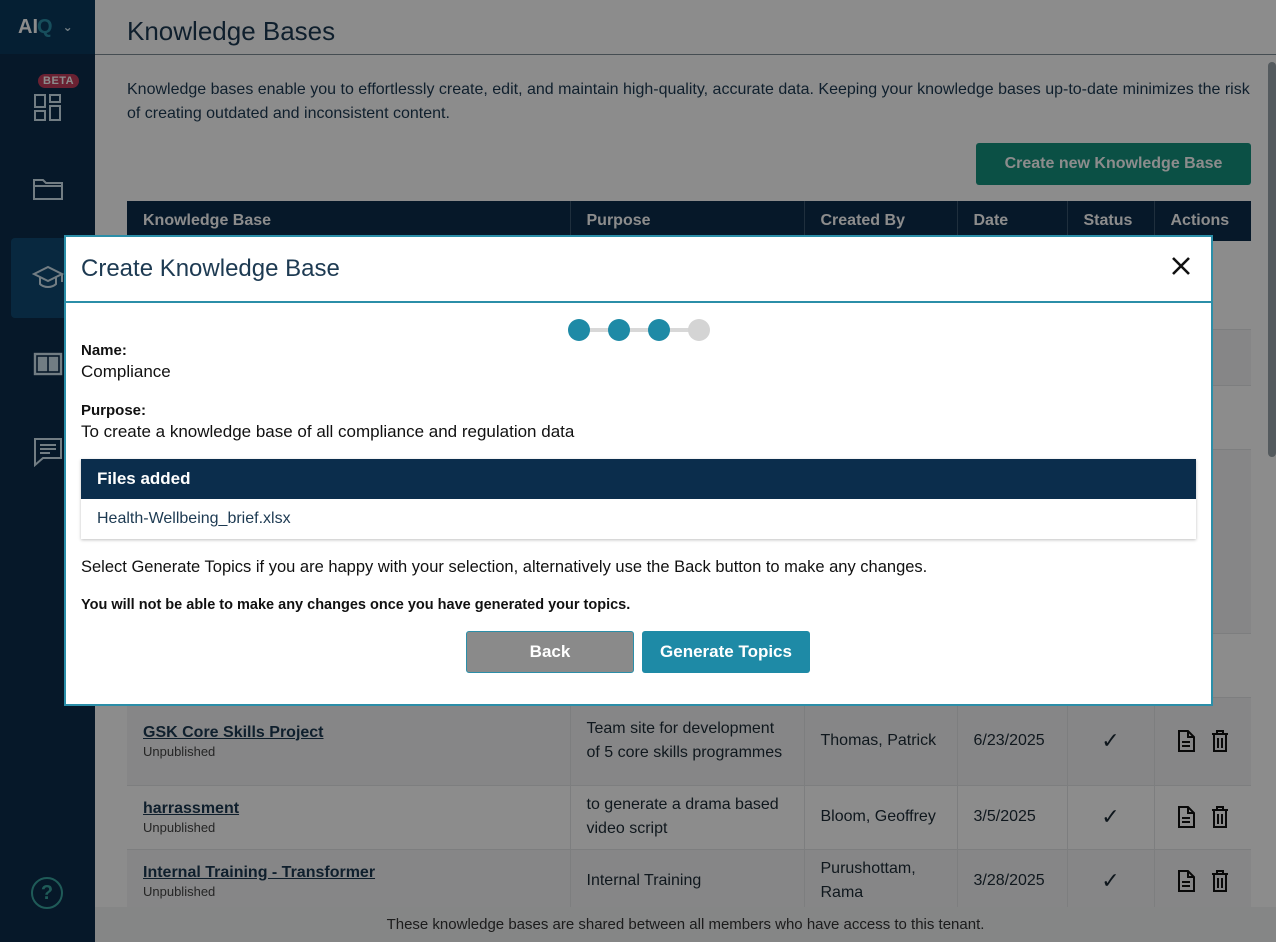  Describe the element at coordinates (126, 371) in the screenshot. I see `name-value: Compliance` at that location.